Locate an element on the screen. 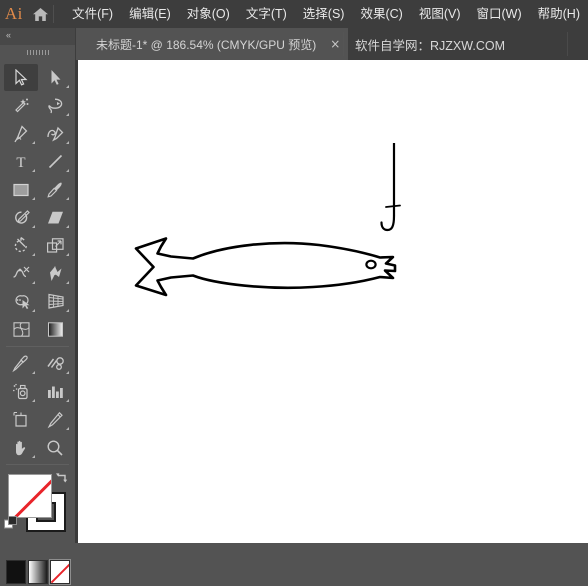  mesh-tool is located at coordinates (21, 329).